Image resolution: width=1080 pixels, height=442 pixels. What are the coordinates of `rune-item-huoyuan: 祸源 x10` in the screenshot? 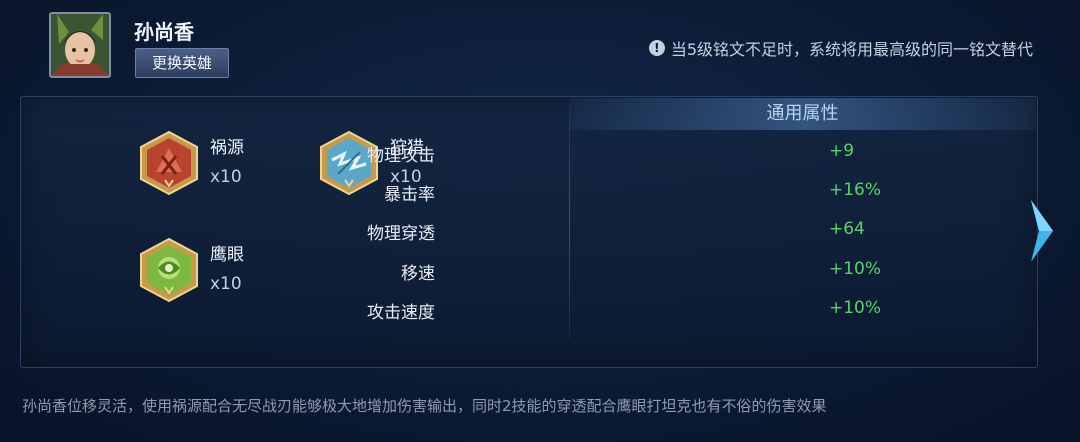 It's located at (191, 163).